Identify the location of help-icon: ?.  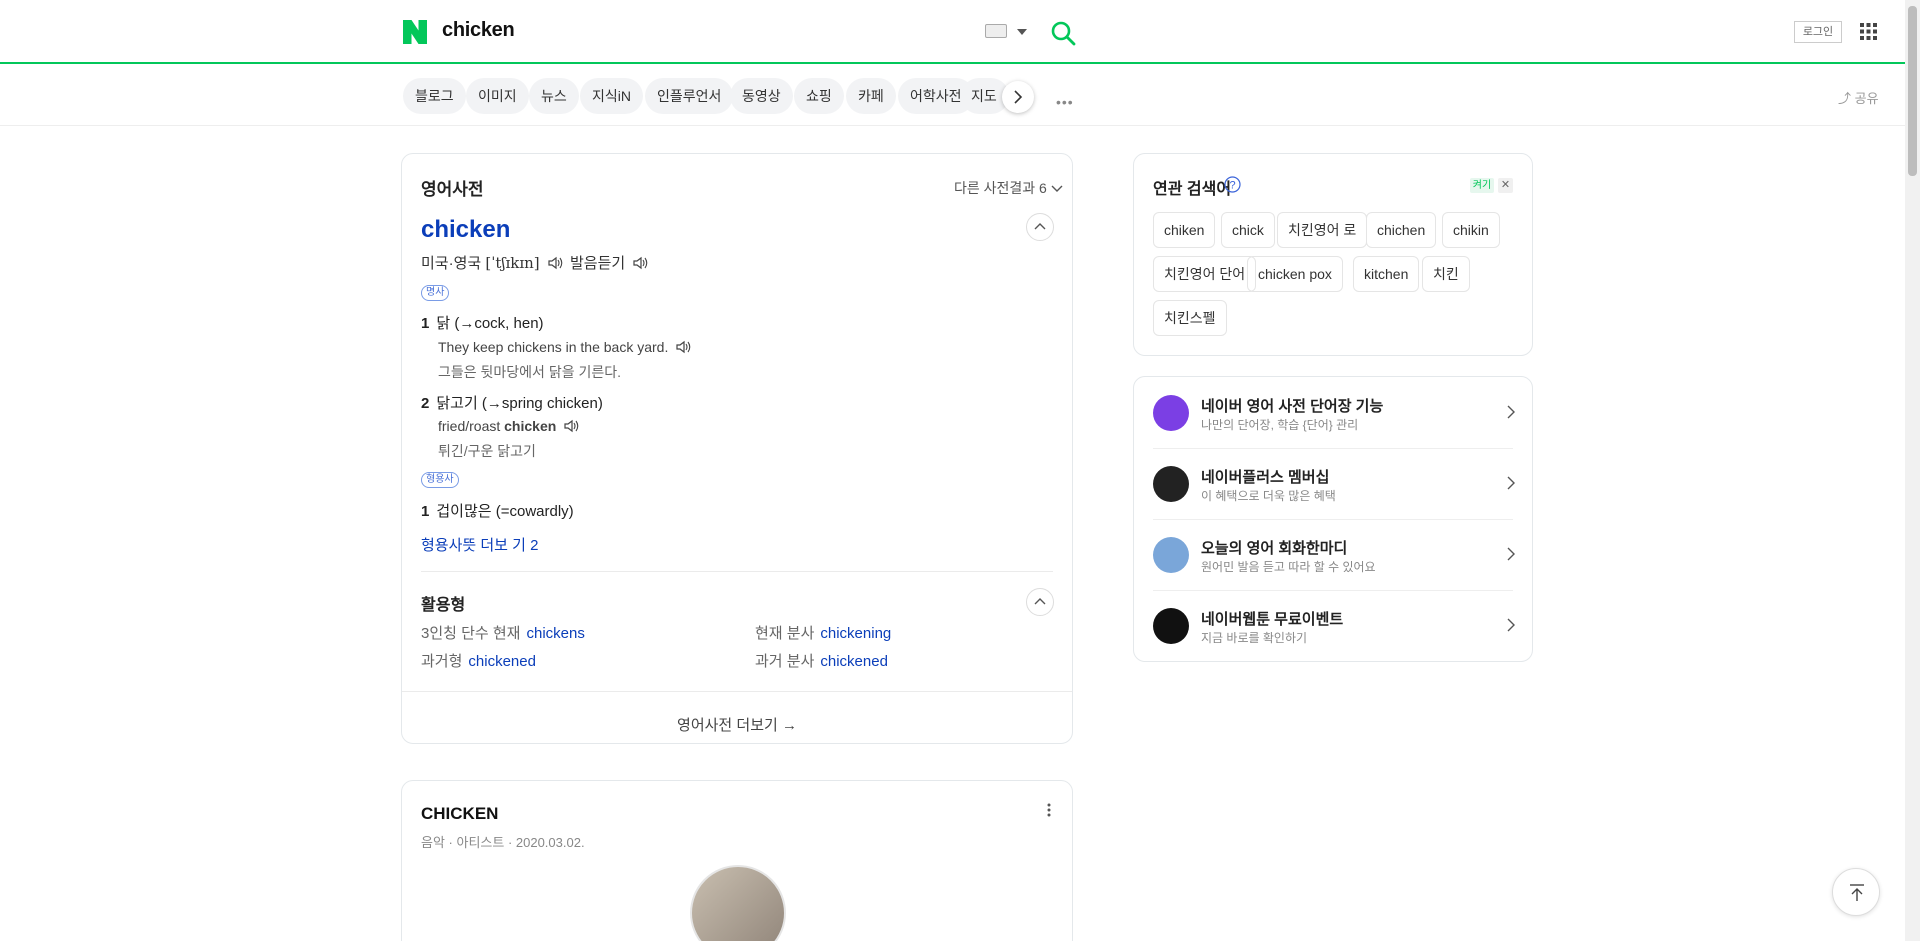
(1232, 184).